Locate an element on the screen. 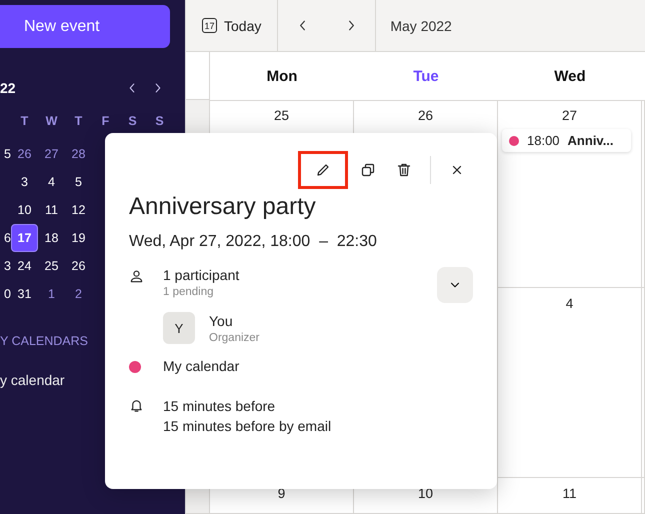  new-event-button: New event is located at coordinates (85, 26).